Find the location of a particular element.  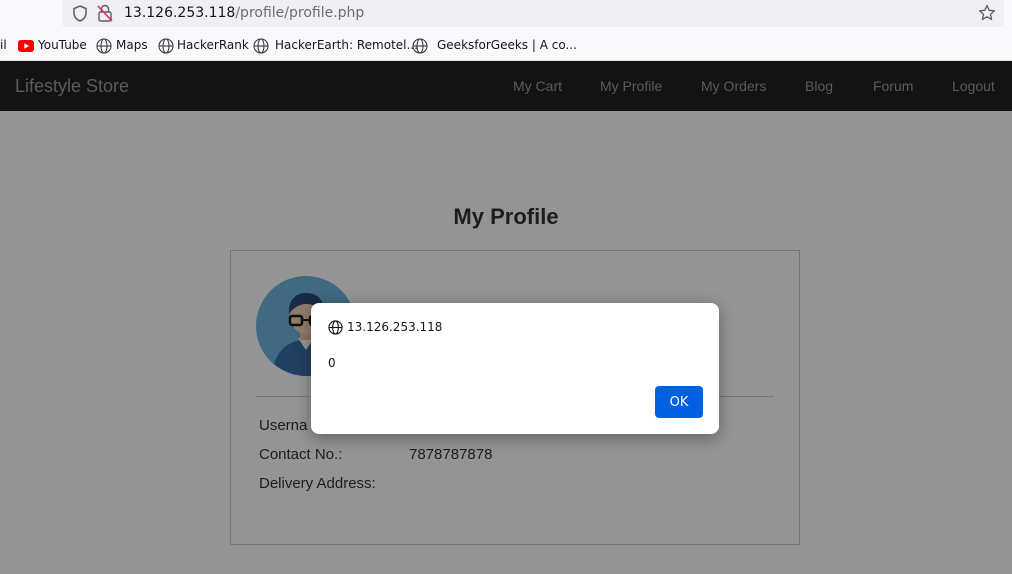

url-host: 13.126.253.118 is located at coordinates (180, 13).